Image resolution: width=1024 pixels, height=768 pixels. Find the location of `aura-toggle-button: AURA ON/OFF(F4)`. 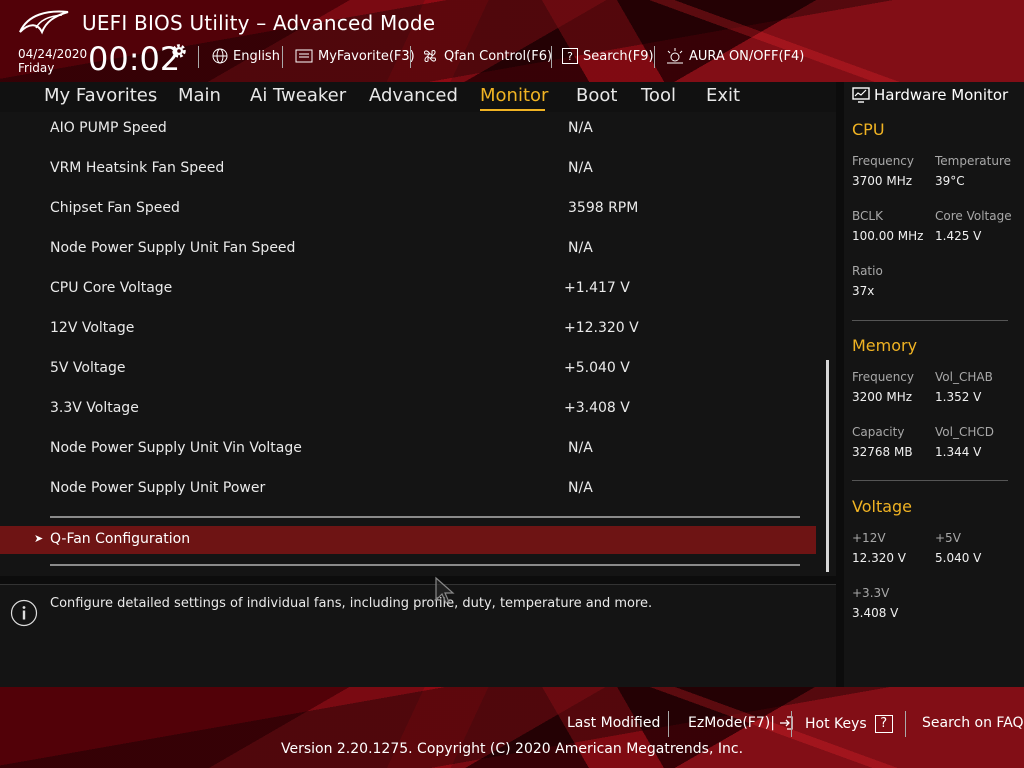

aura-toggle-button: AURA ON/OFF(F4) is located at coordinates (735, 56).